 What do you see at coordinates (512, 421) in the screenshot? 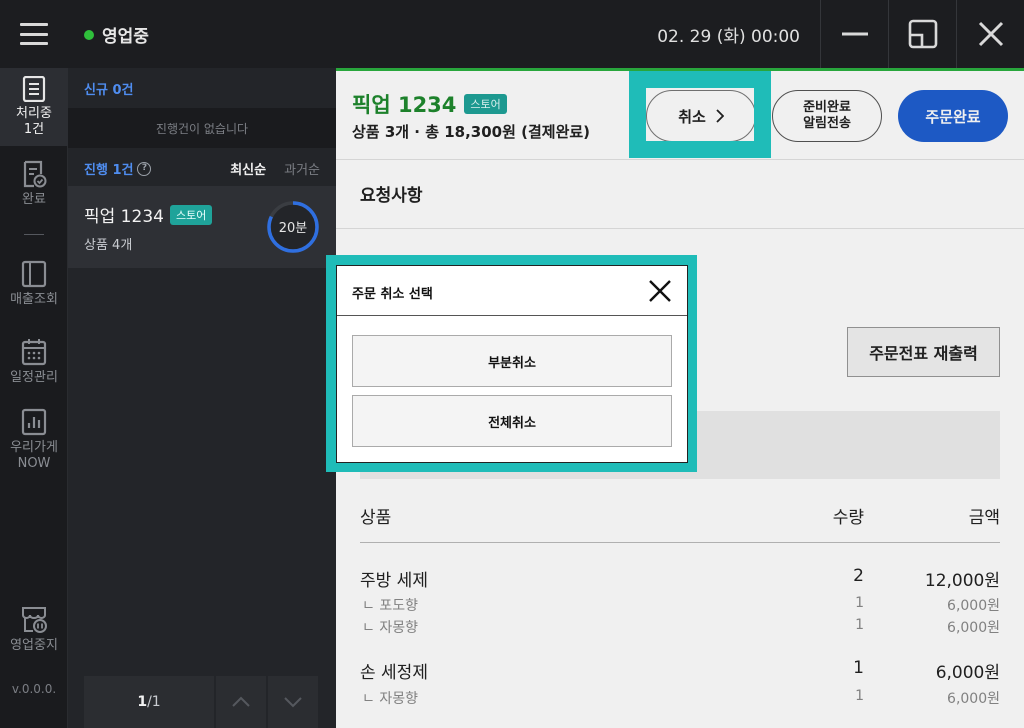
I see `full-cancel-button: 전체취소` at bounding box center [512, 421].